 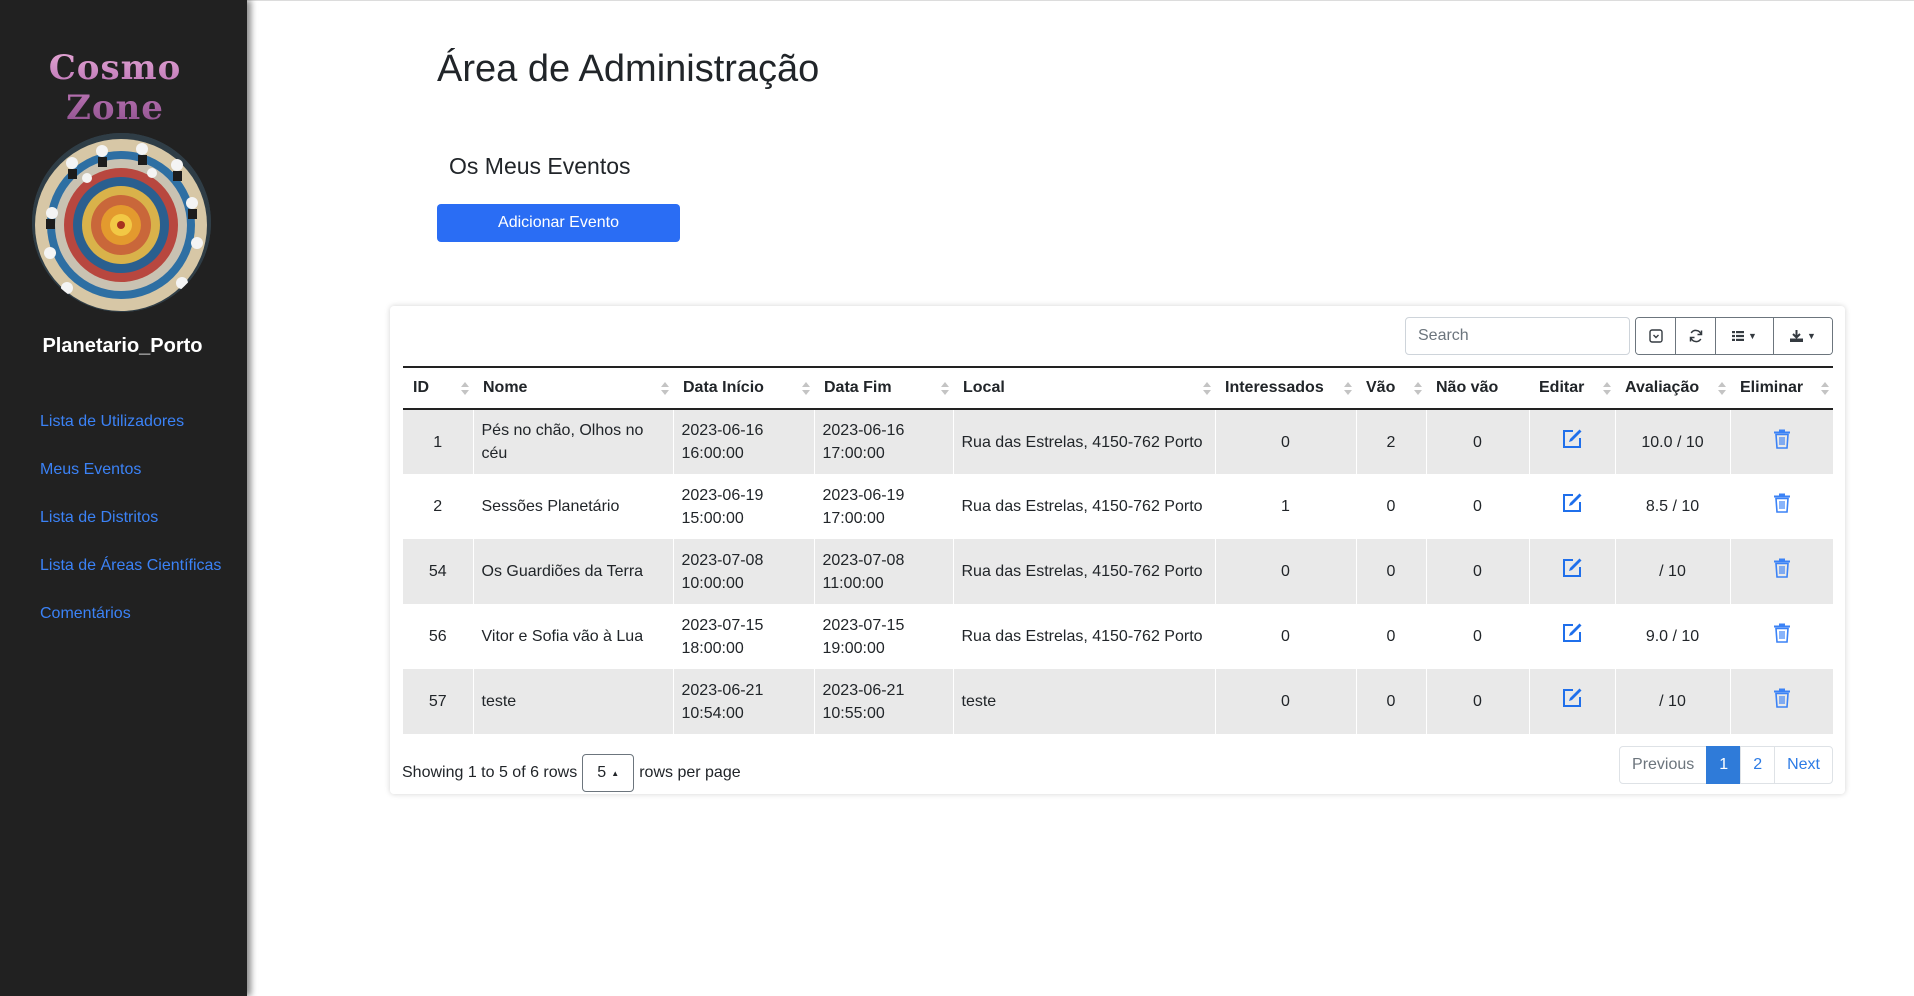 I want to click on sidebar-item-meus-eventos: Meus Eventos, so click(x=135, y=470).